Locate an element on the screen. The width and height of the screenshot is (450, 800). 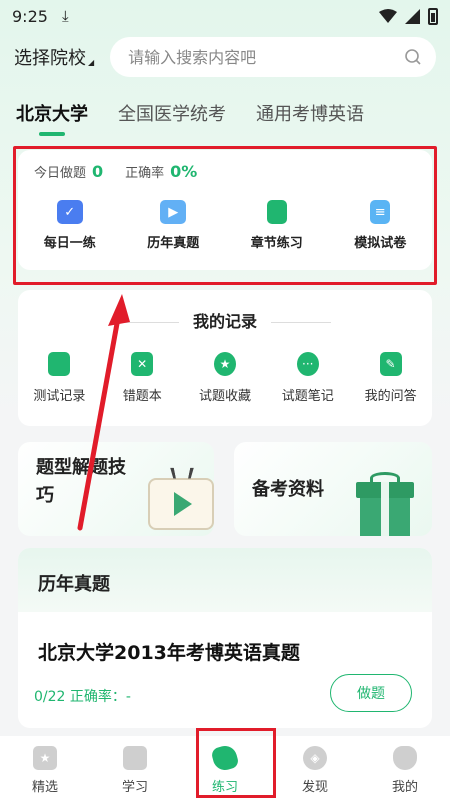
wifi-icon is located at coordinates (388, 16).